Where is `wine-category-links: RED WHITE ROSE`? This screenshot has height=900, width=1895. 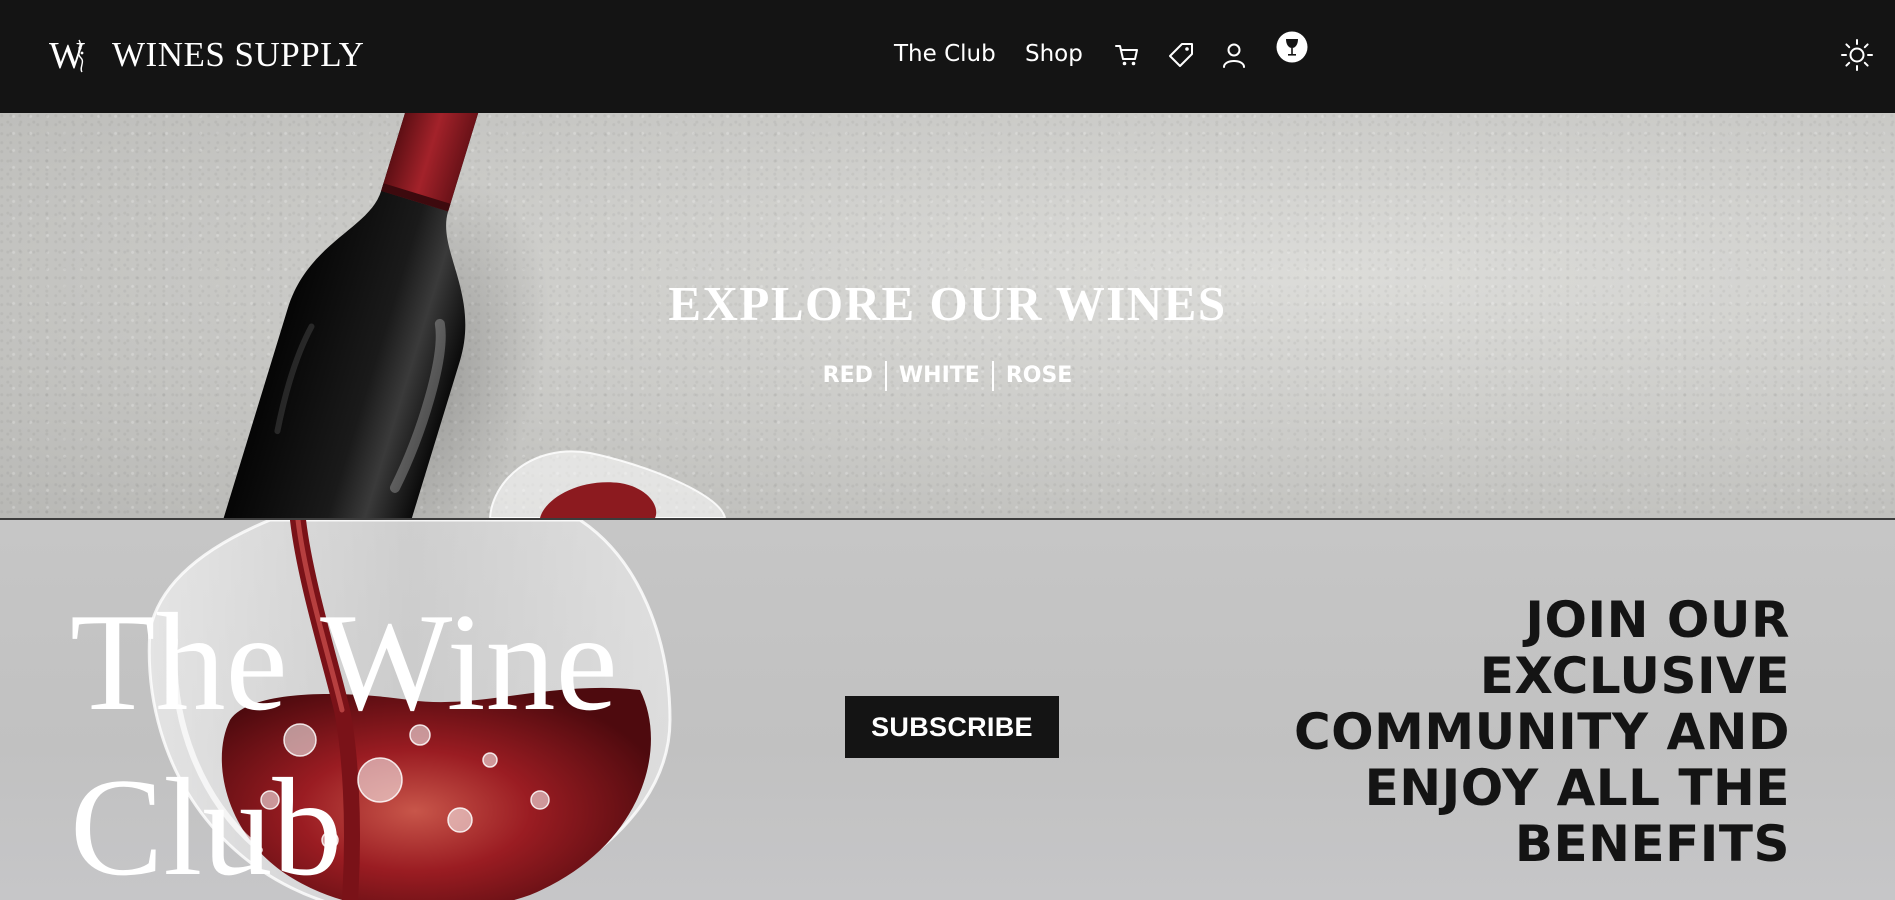
wine-category-links: RED WHITE ROSE is located at coordinates (947, 376).